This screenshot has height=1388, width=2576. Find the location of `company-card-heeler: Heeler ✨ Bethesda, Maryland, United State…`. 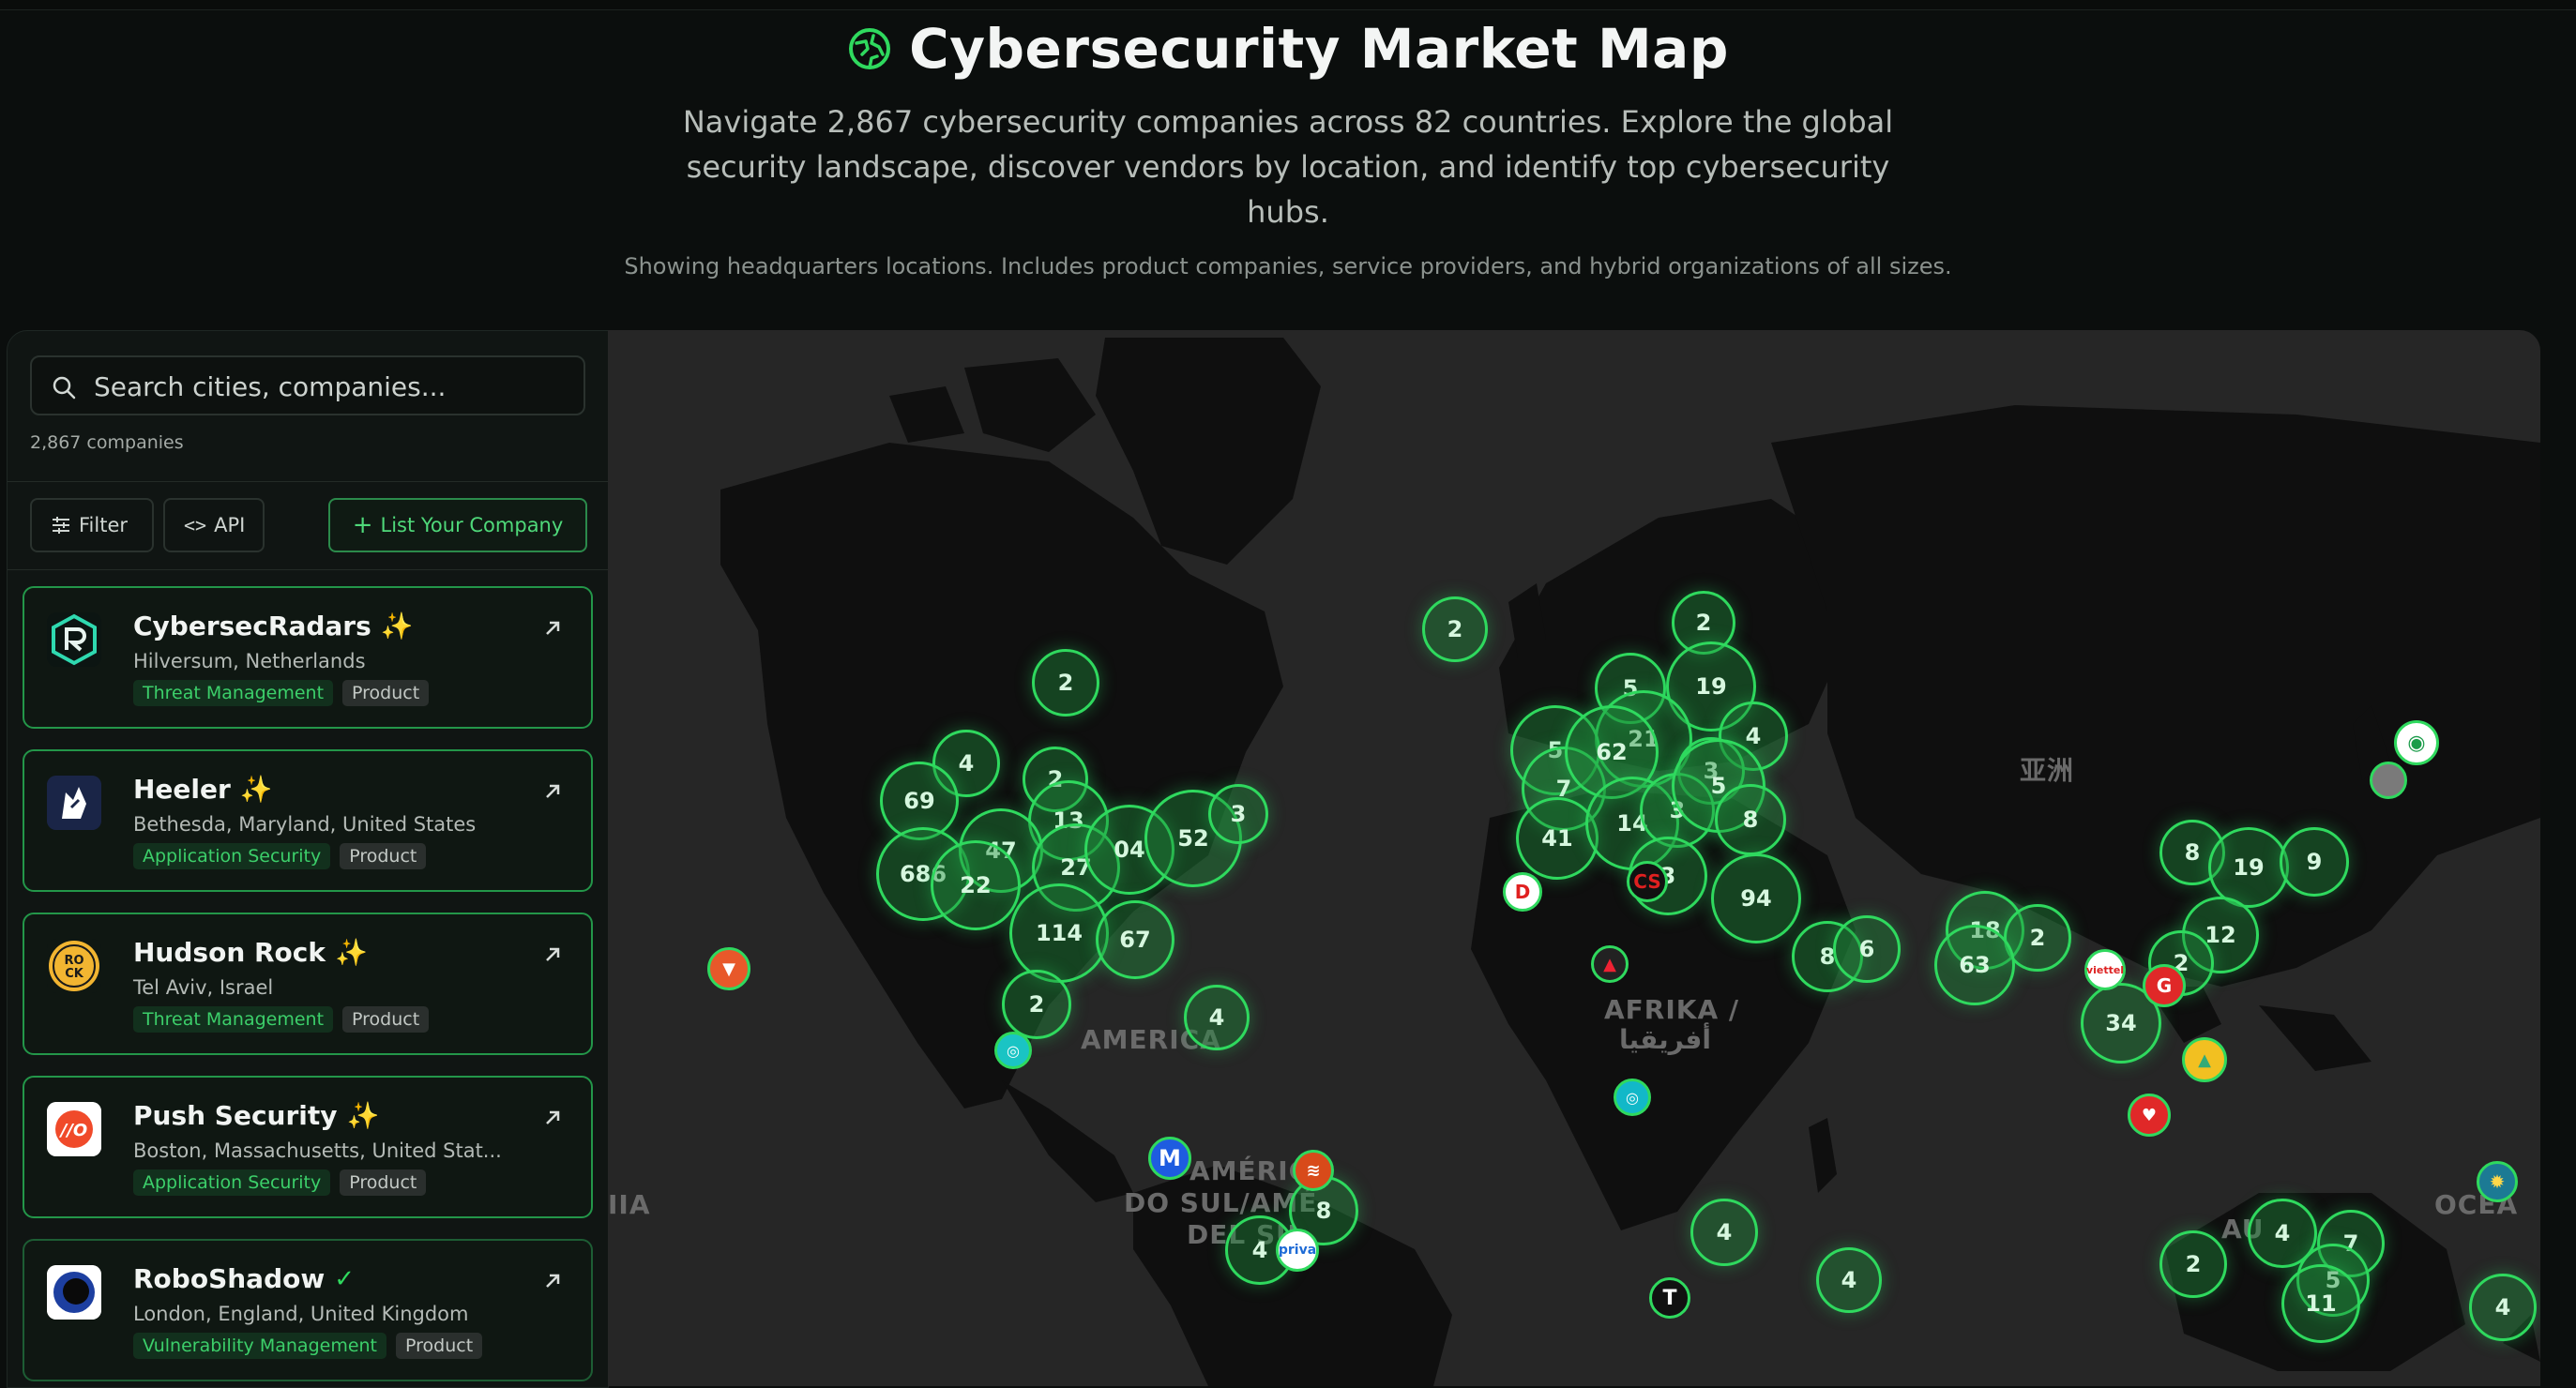

company-card-heeler: Heeler ✨ Bethesda, Maryland, United State… is located at coordinates (308, 820).